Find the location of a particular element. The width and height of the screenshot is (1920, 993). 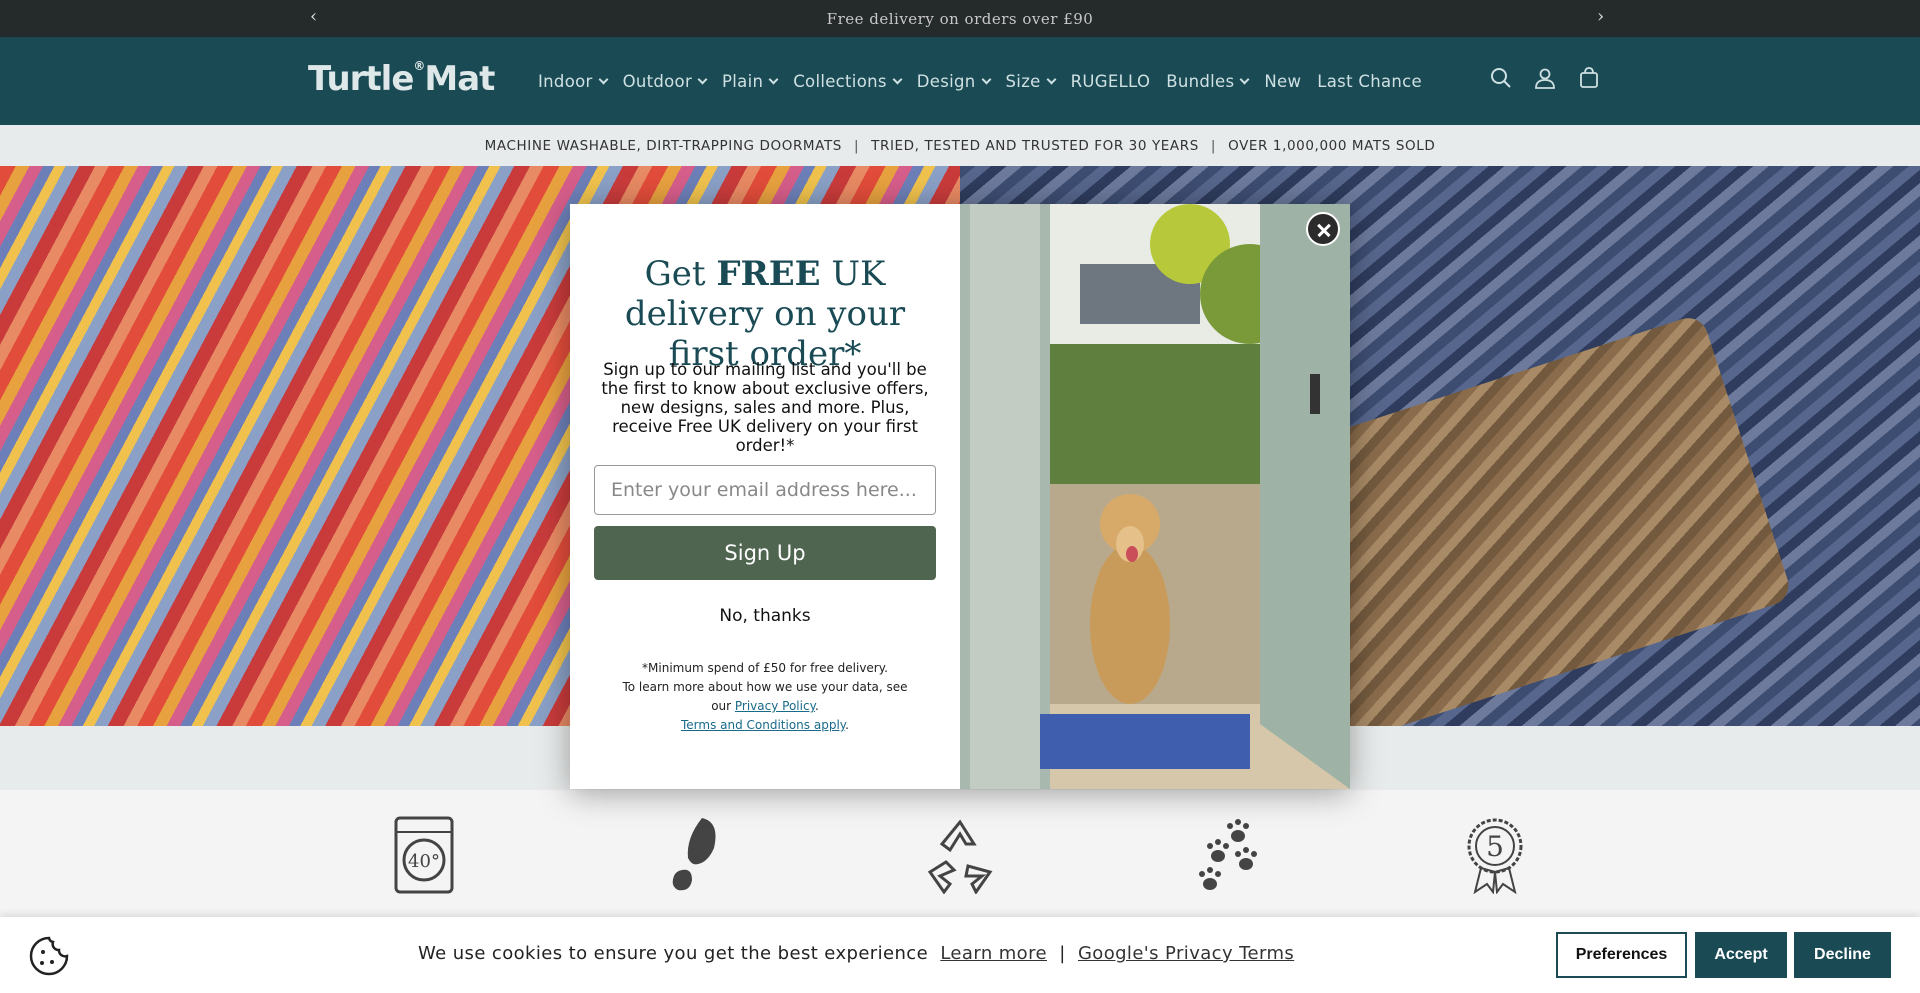

heading-part: Get is located at coordinates (680, 274).